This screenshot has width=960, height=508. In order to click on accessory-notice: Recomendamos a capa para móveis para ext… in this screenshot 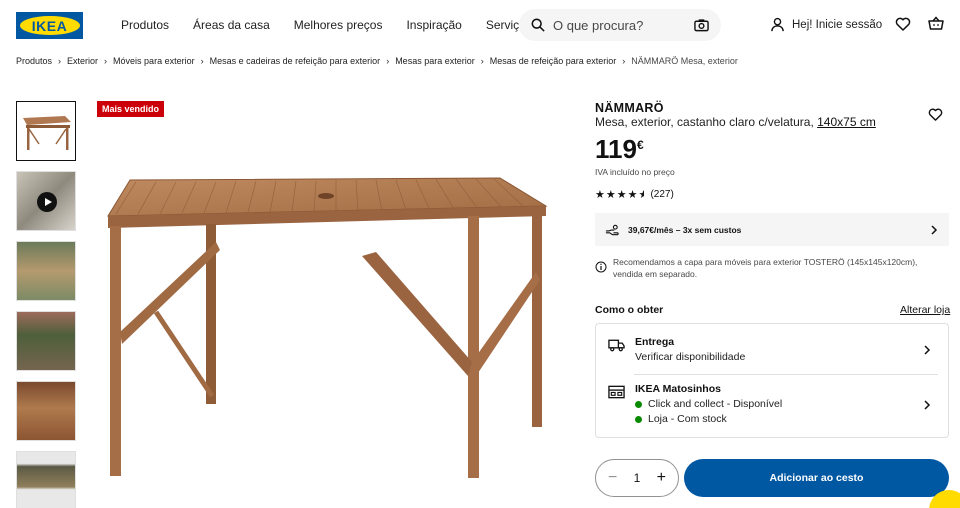, I will do `click(772, 268)`.